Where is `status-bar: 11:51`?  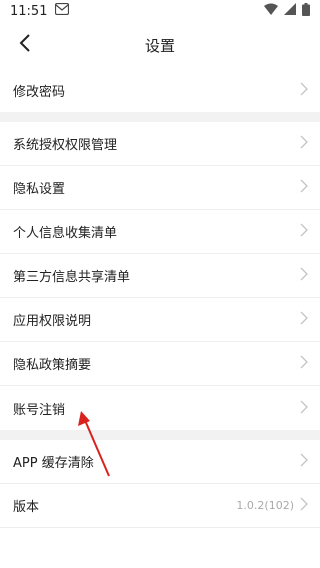 status-bar: 11:51 is located at coordinates (160, 11).